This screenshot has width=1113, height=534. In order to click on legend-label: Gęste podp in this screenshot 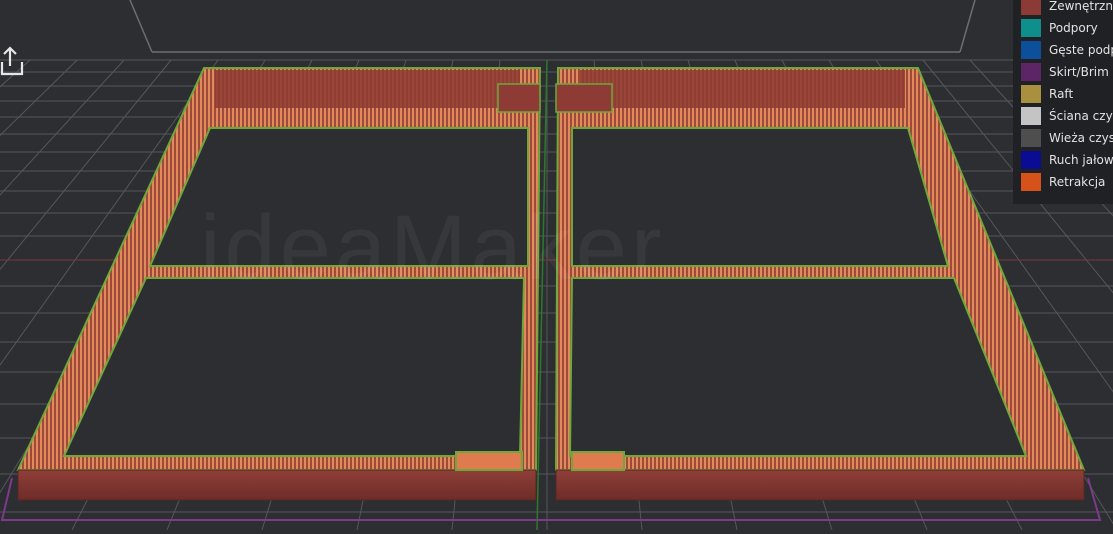, I will do `click(1081, 50)`.